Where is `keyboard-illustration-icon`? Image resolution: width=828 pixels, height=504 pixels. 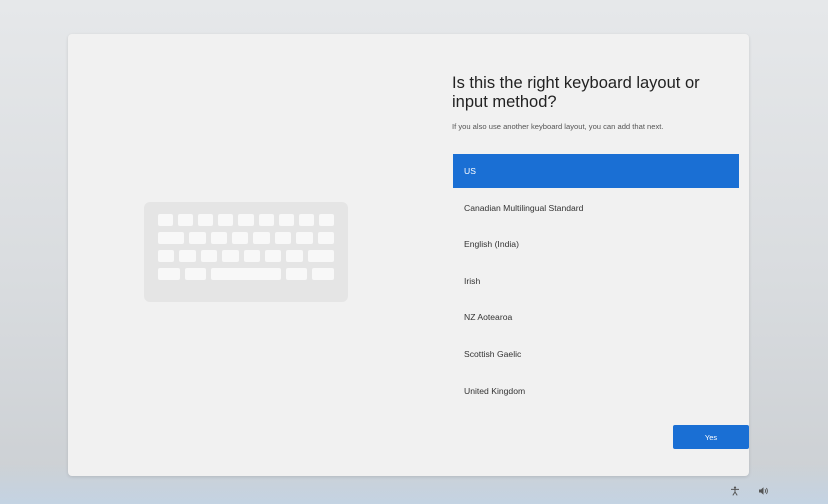
keyboard-illustration-icon is located at coordinates (246, 252).